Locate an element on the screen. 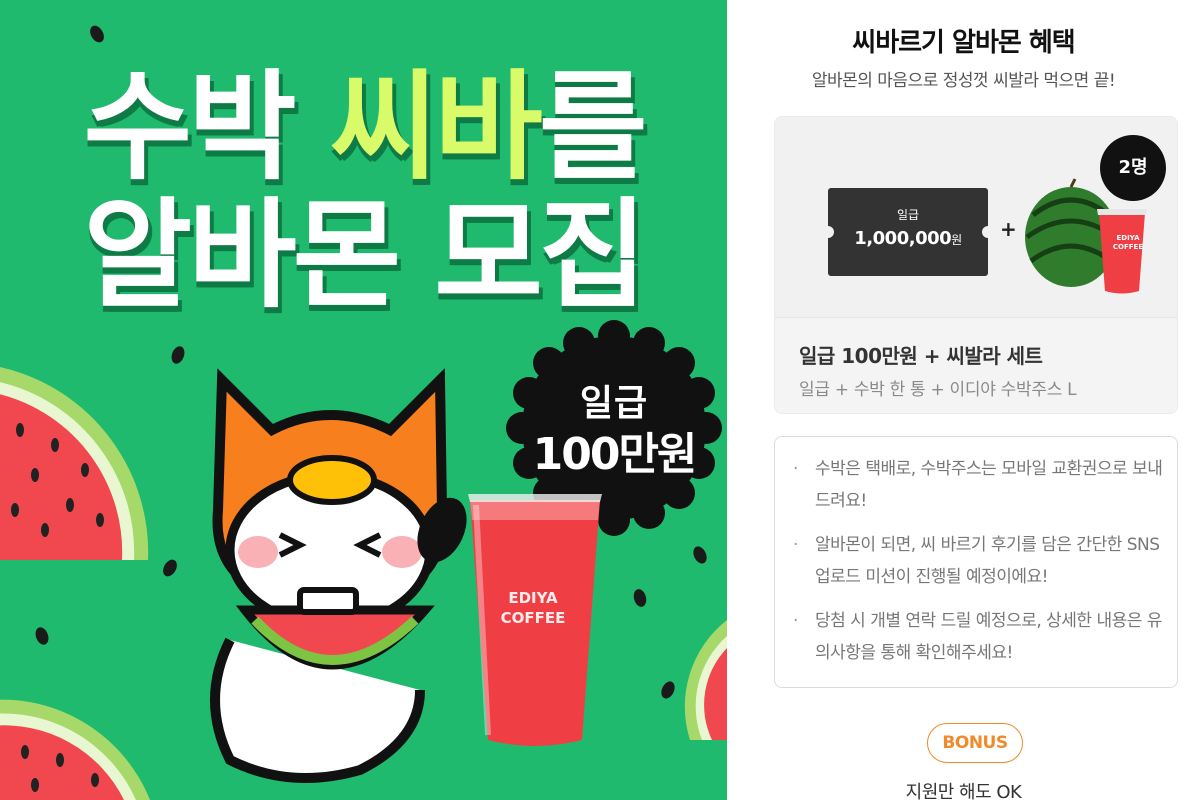  prize-cup-brand-line-1: EDIYA is located at coordinates (1128, 238).